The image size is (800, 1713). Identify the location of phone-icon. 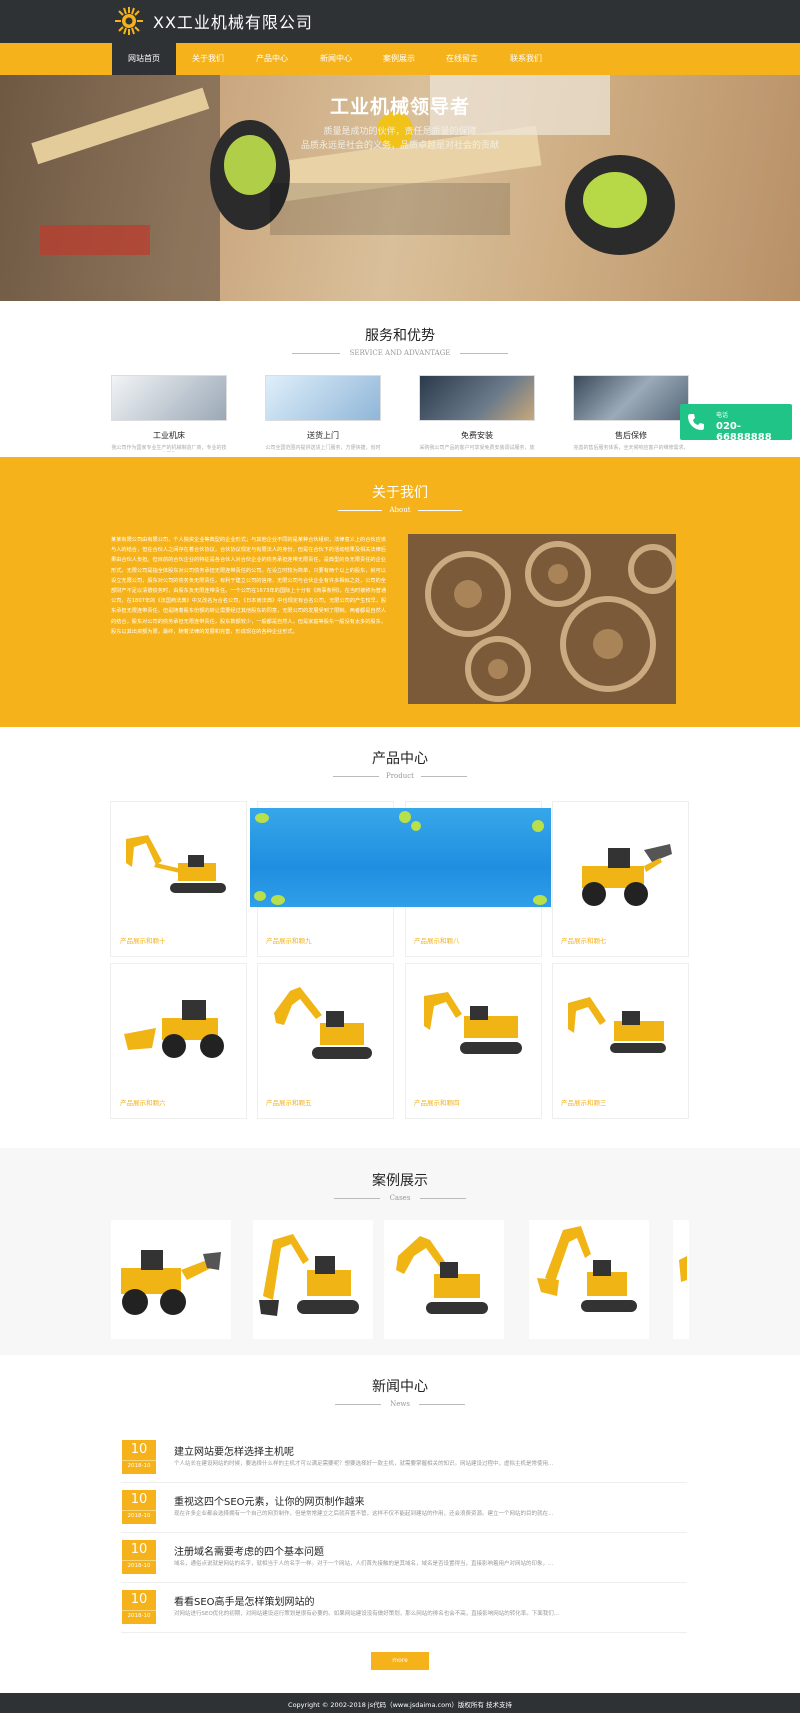
(696, 422).